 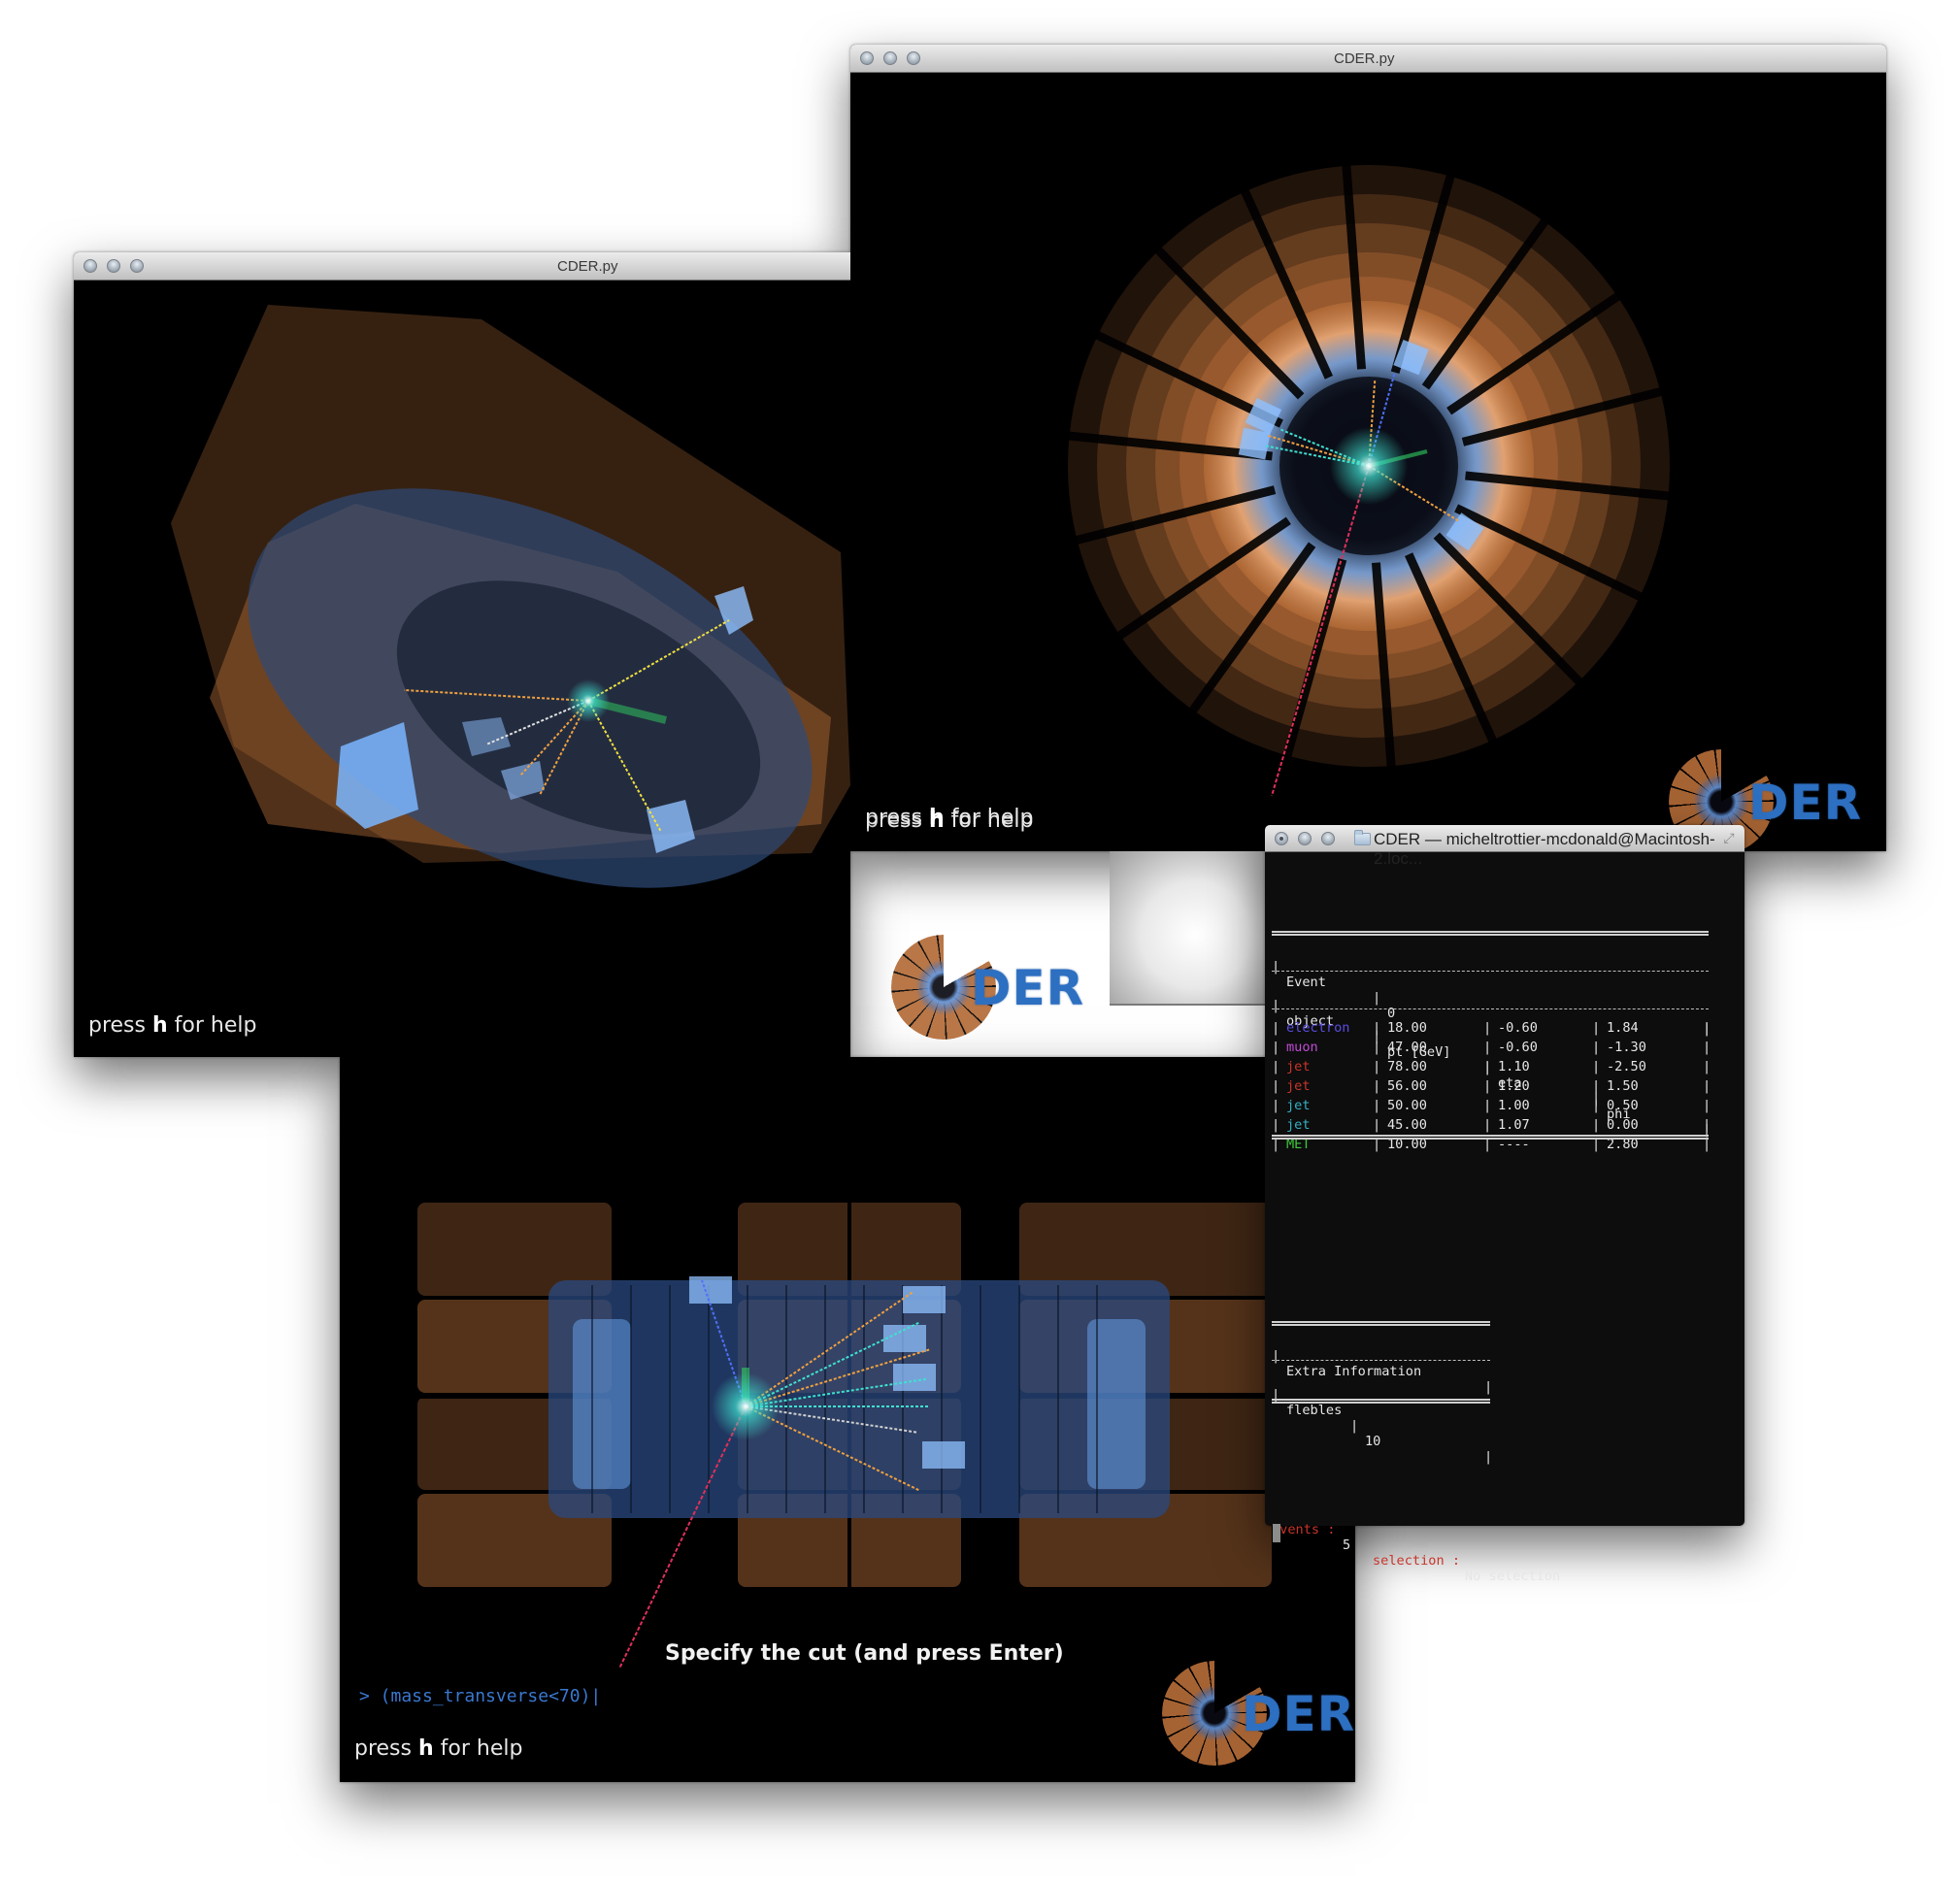 What do you see at coordinates (1407, 1066) in the screenshot?
I see `cell-pt: 78.00` at bounding box center [1407, 1066].